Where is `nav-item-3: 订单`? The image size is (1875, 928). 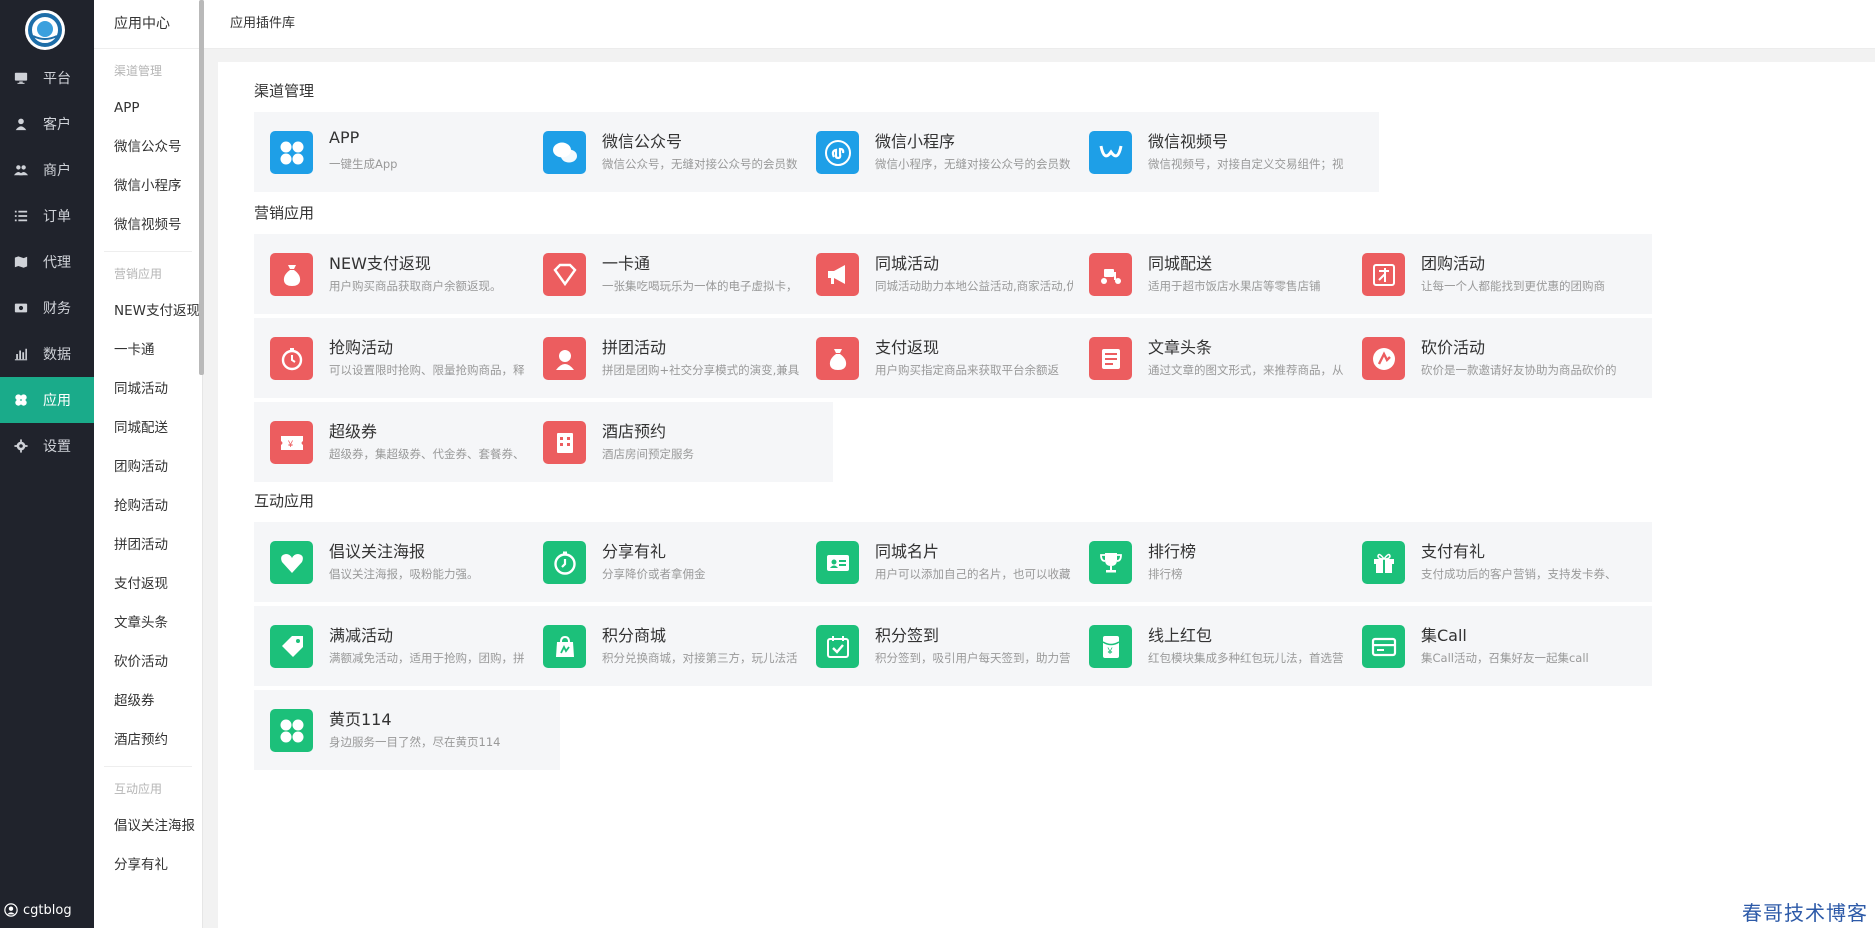 nav-item-3: 订单 is located at coordinates (47, 216).